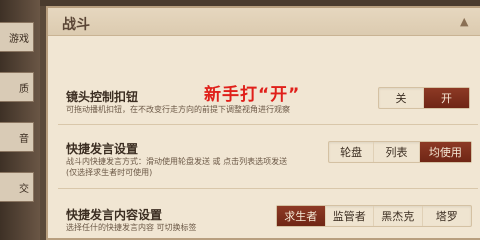  I want to click on tarot-option: 塔罗, so click(447, 216).